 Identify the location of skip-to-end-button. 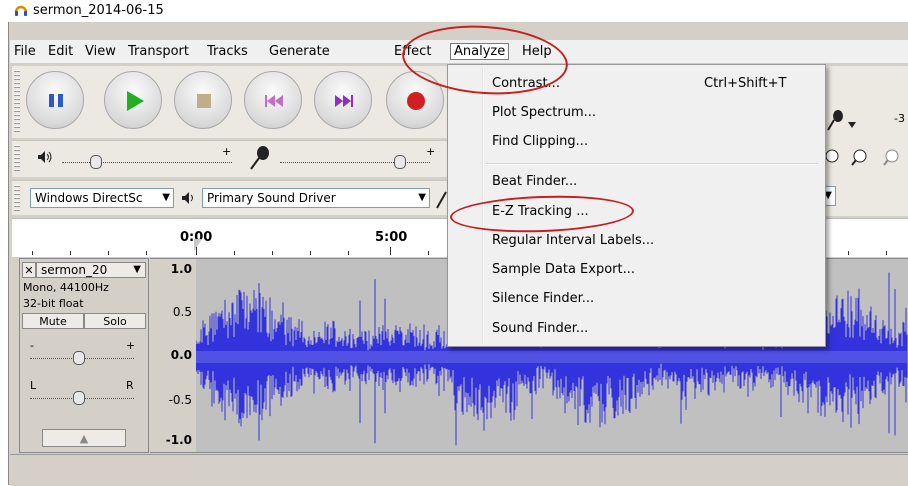
(343, 100).